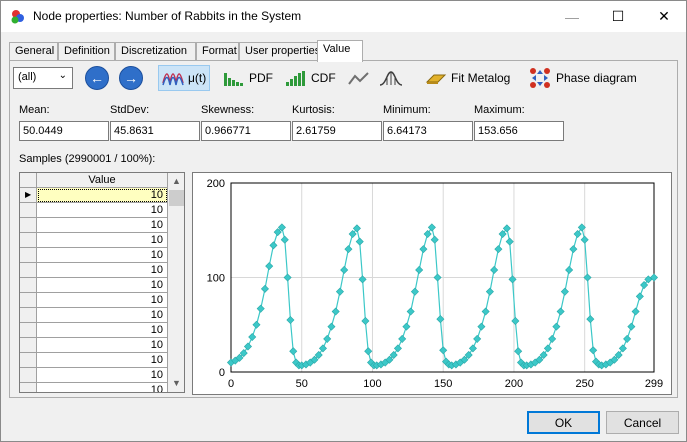 The image size is (687, 442). I want to click on scroll-up-icon: ▲, so click(176, 181).